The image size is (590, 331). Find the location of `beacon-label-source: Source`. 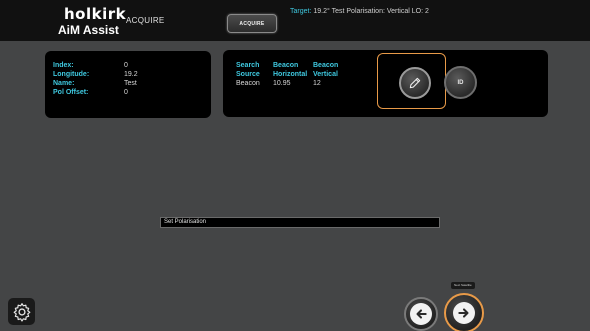

beacon-label-source: Source is located at coordinates (248, 74).